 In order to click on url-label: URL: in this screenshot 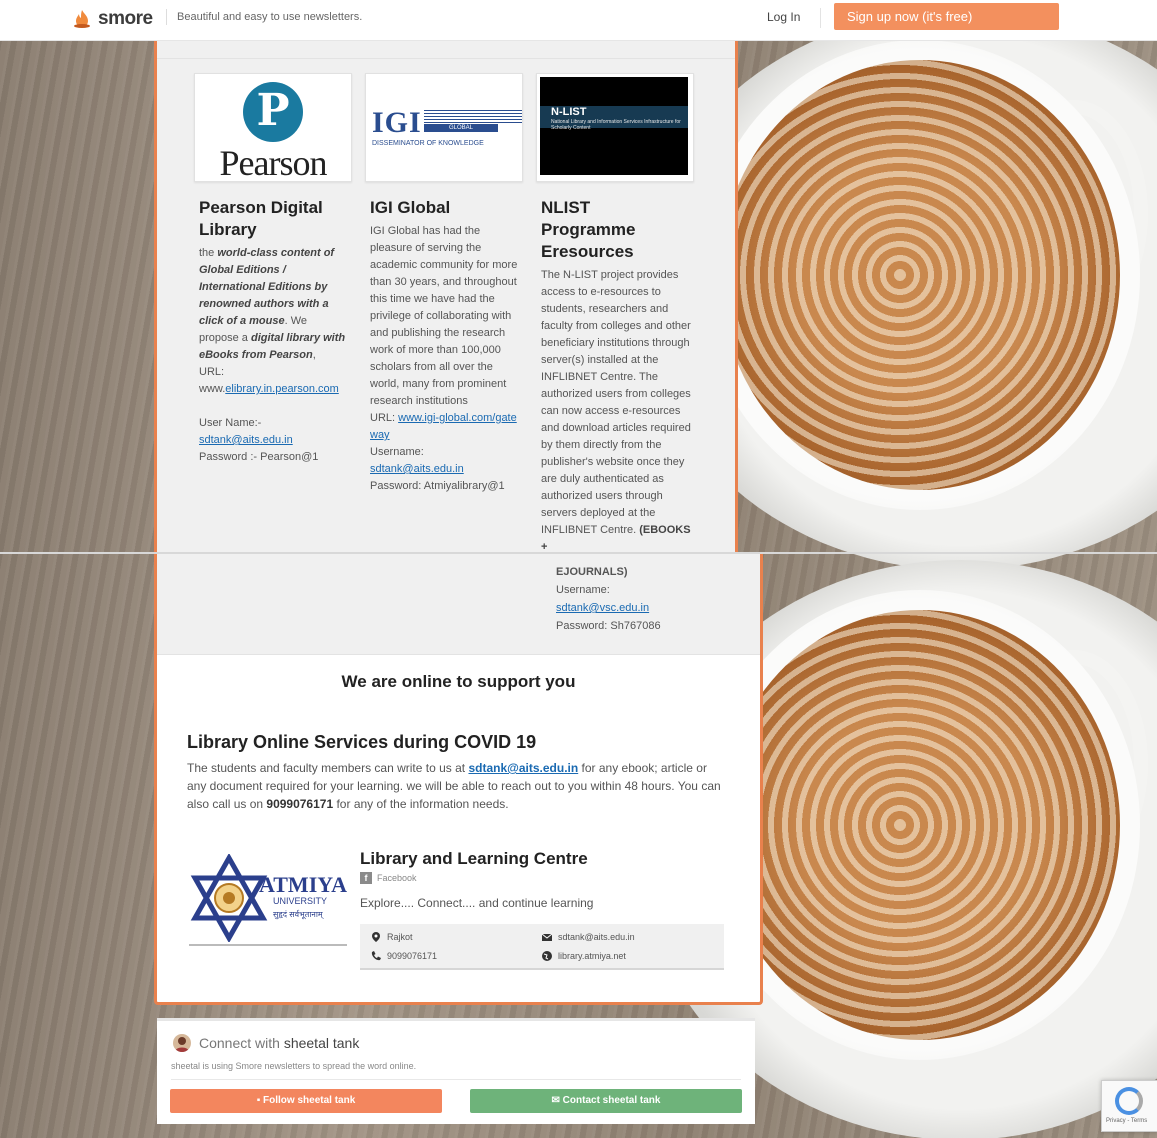, I will do `click(212, 372)`.